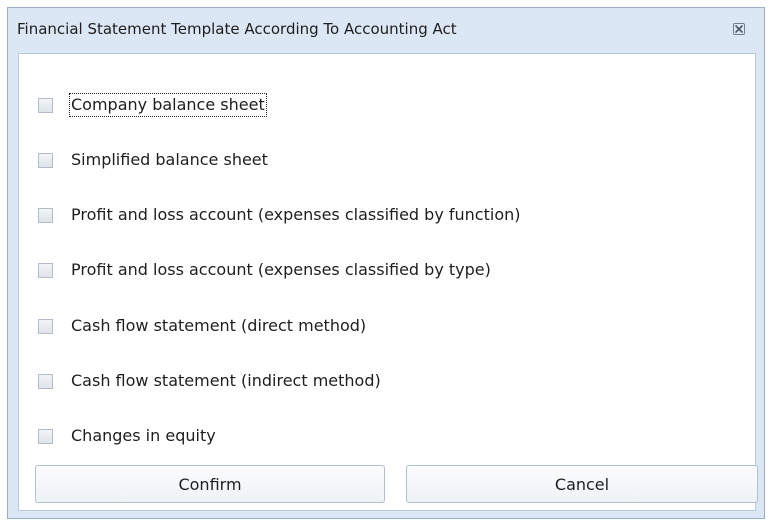 This screenshot has height=526, width=770. What do you see at coordinates (168, 105) in the screenshot?
I see `option-label: Company balance sheet` at bounding box center [168, 105].